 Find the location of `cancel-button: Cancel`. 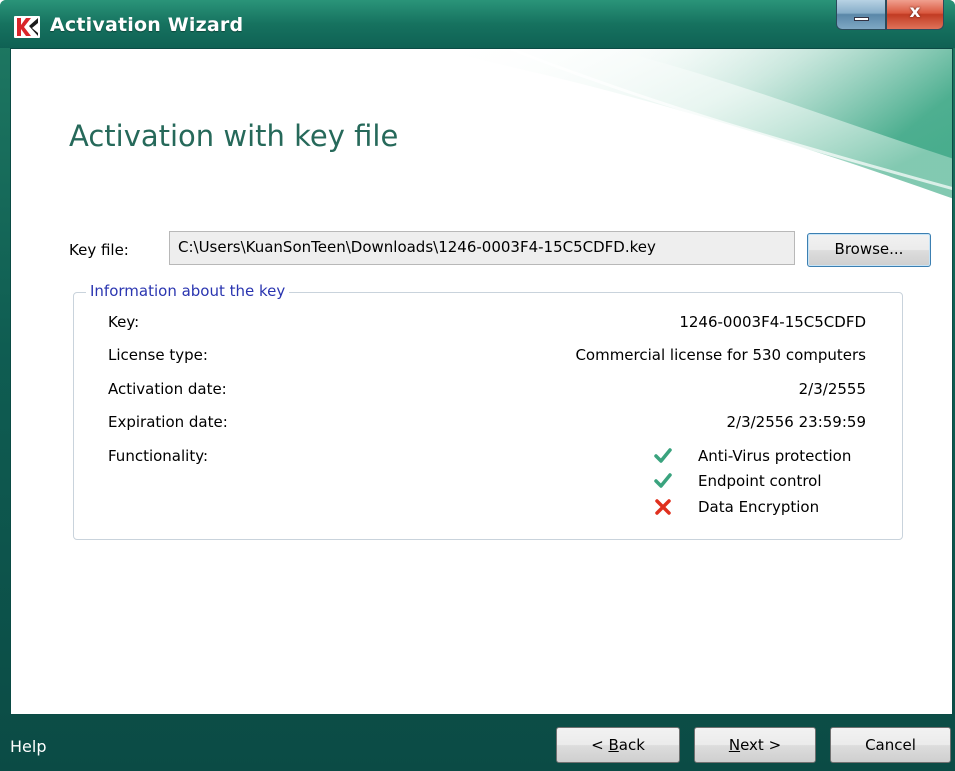

cancel-button: Cancel is located at coordinates (890, 745).